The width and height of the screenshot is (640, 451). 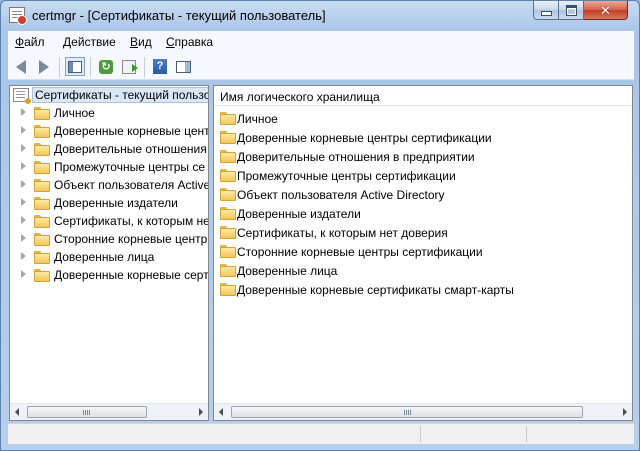 I want to click on back-button, so click(x=21, y=66).